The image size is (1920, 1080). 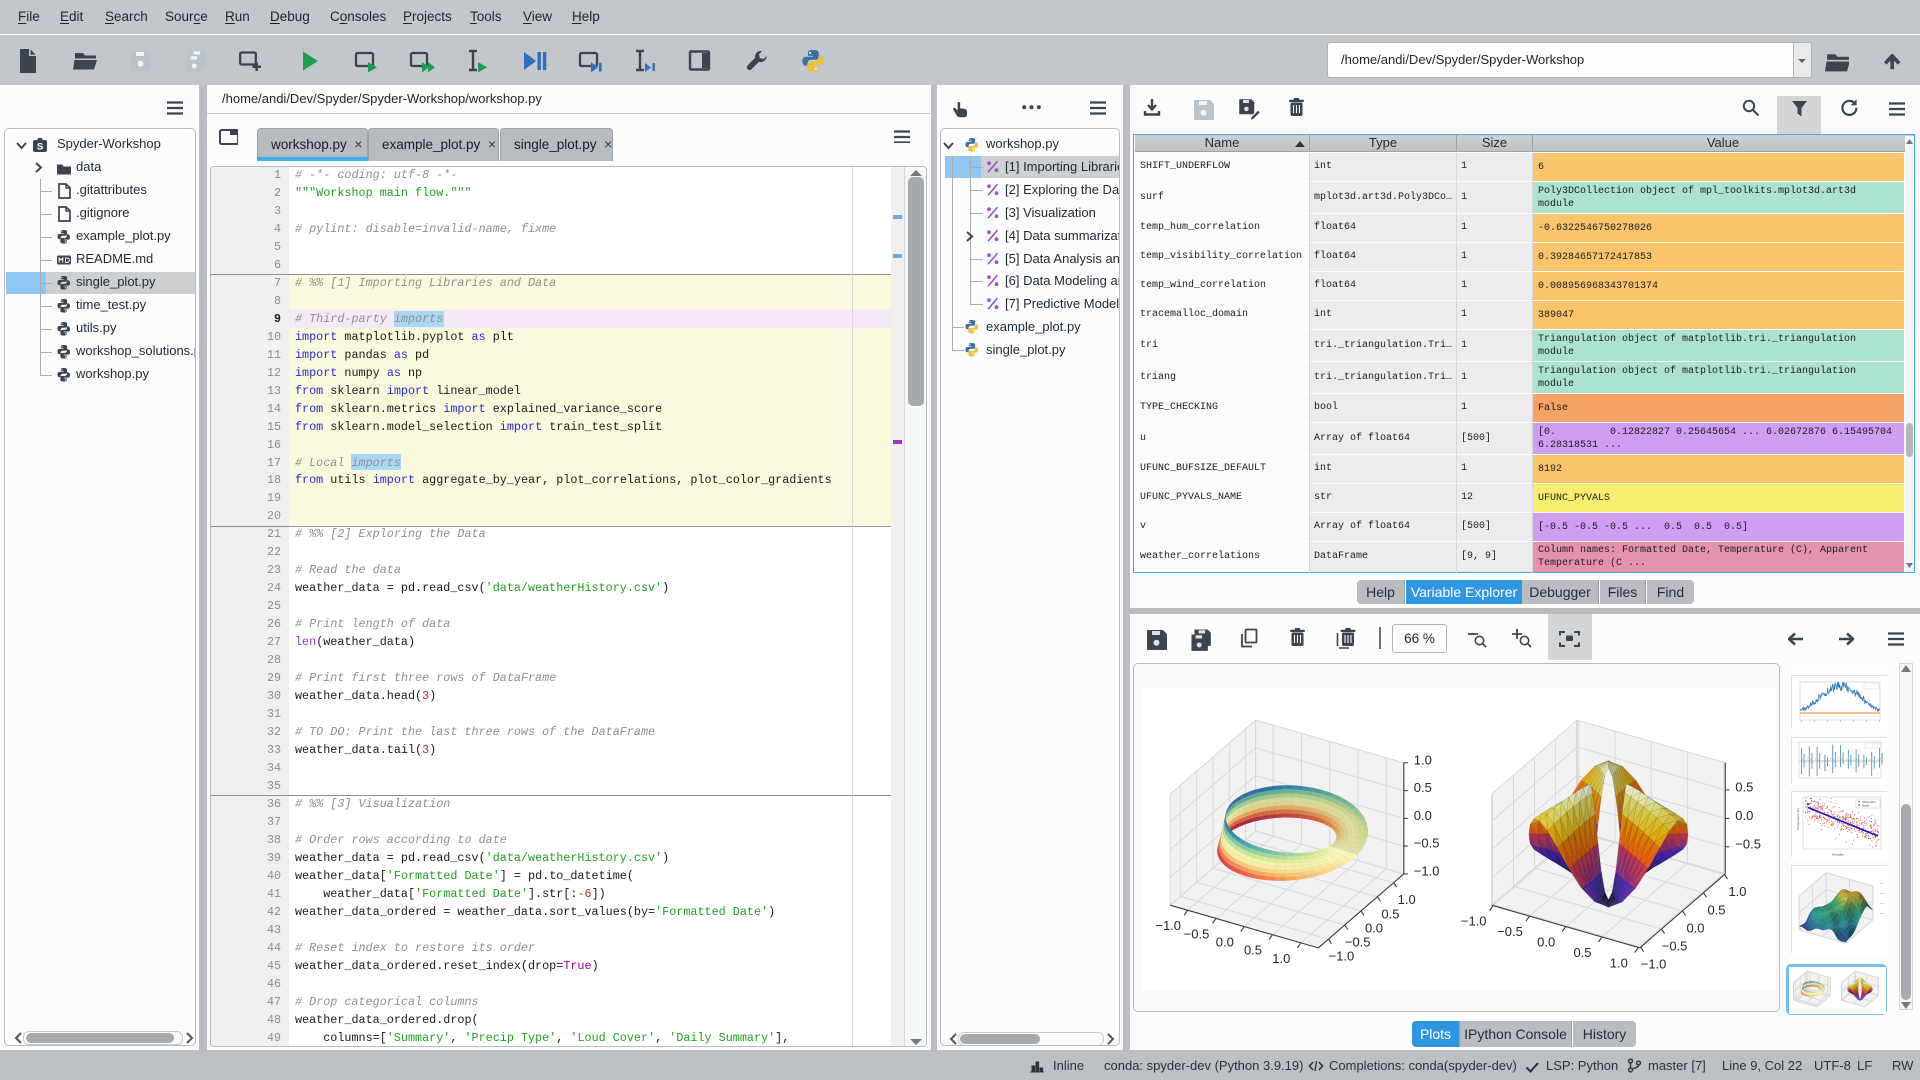 What do you see at coordinates (1869, 802) in the screenshot?
I see `svg-text: Observation` at bounding box center [1869, 802].